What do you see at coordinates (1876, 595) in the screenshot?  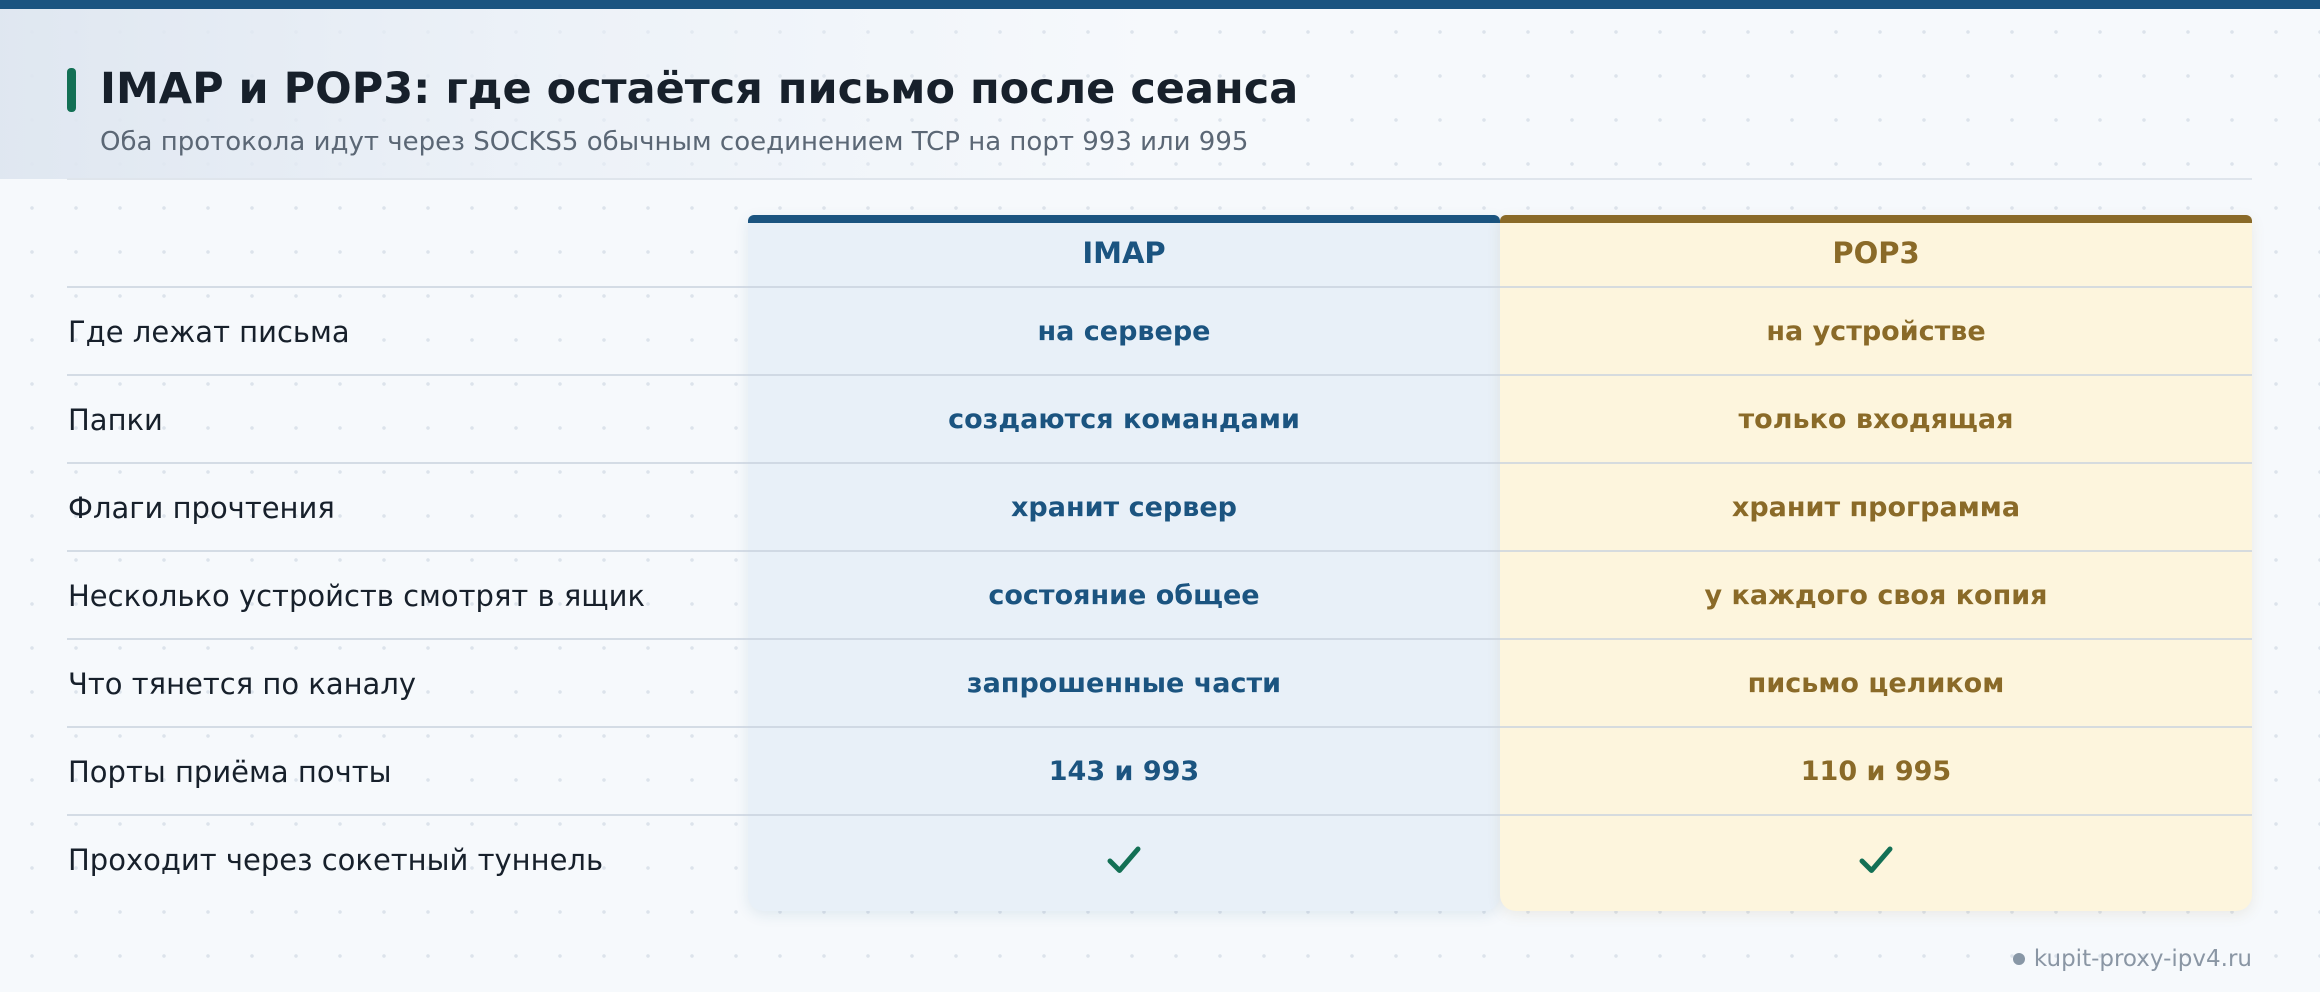 I see `pop3-cell: у каждого своя копия` at bounding box center [1876, 595].